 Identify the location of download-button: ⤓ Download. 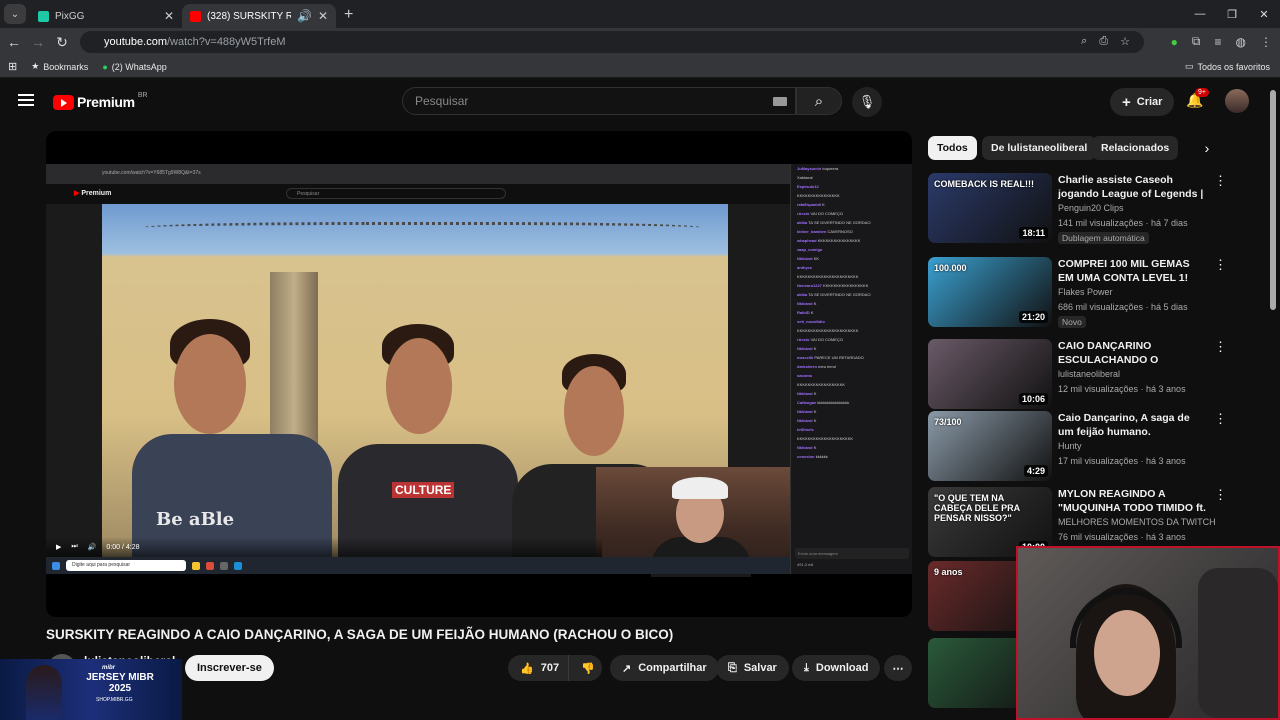
(836, 668).